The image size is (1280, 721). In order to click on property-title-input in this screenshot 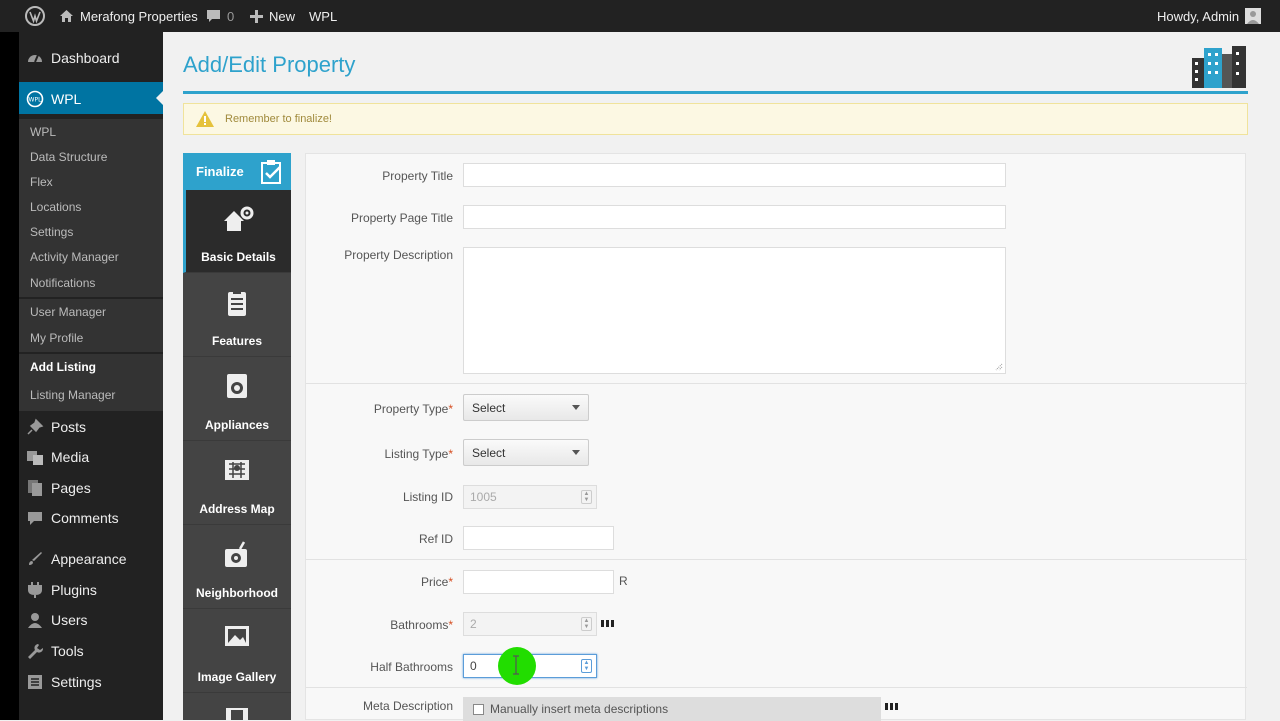, I will do `click(734, 175)`.